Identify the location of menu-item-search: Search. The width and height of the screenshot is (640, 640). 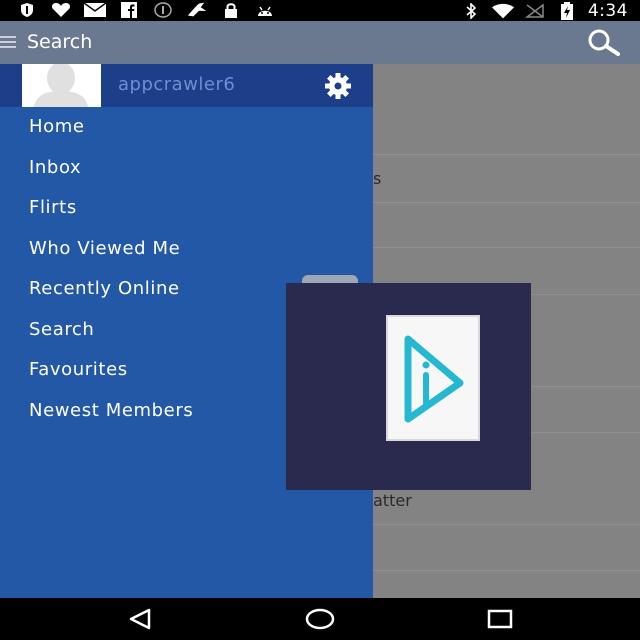
(61, 329).